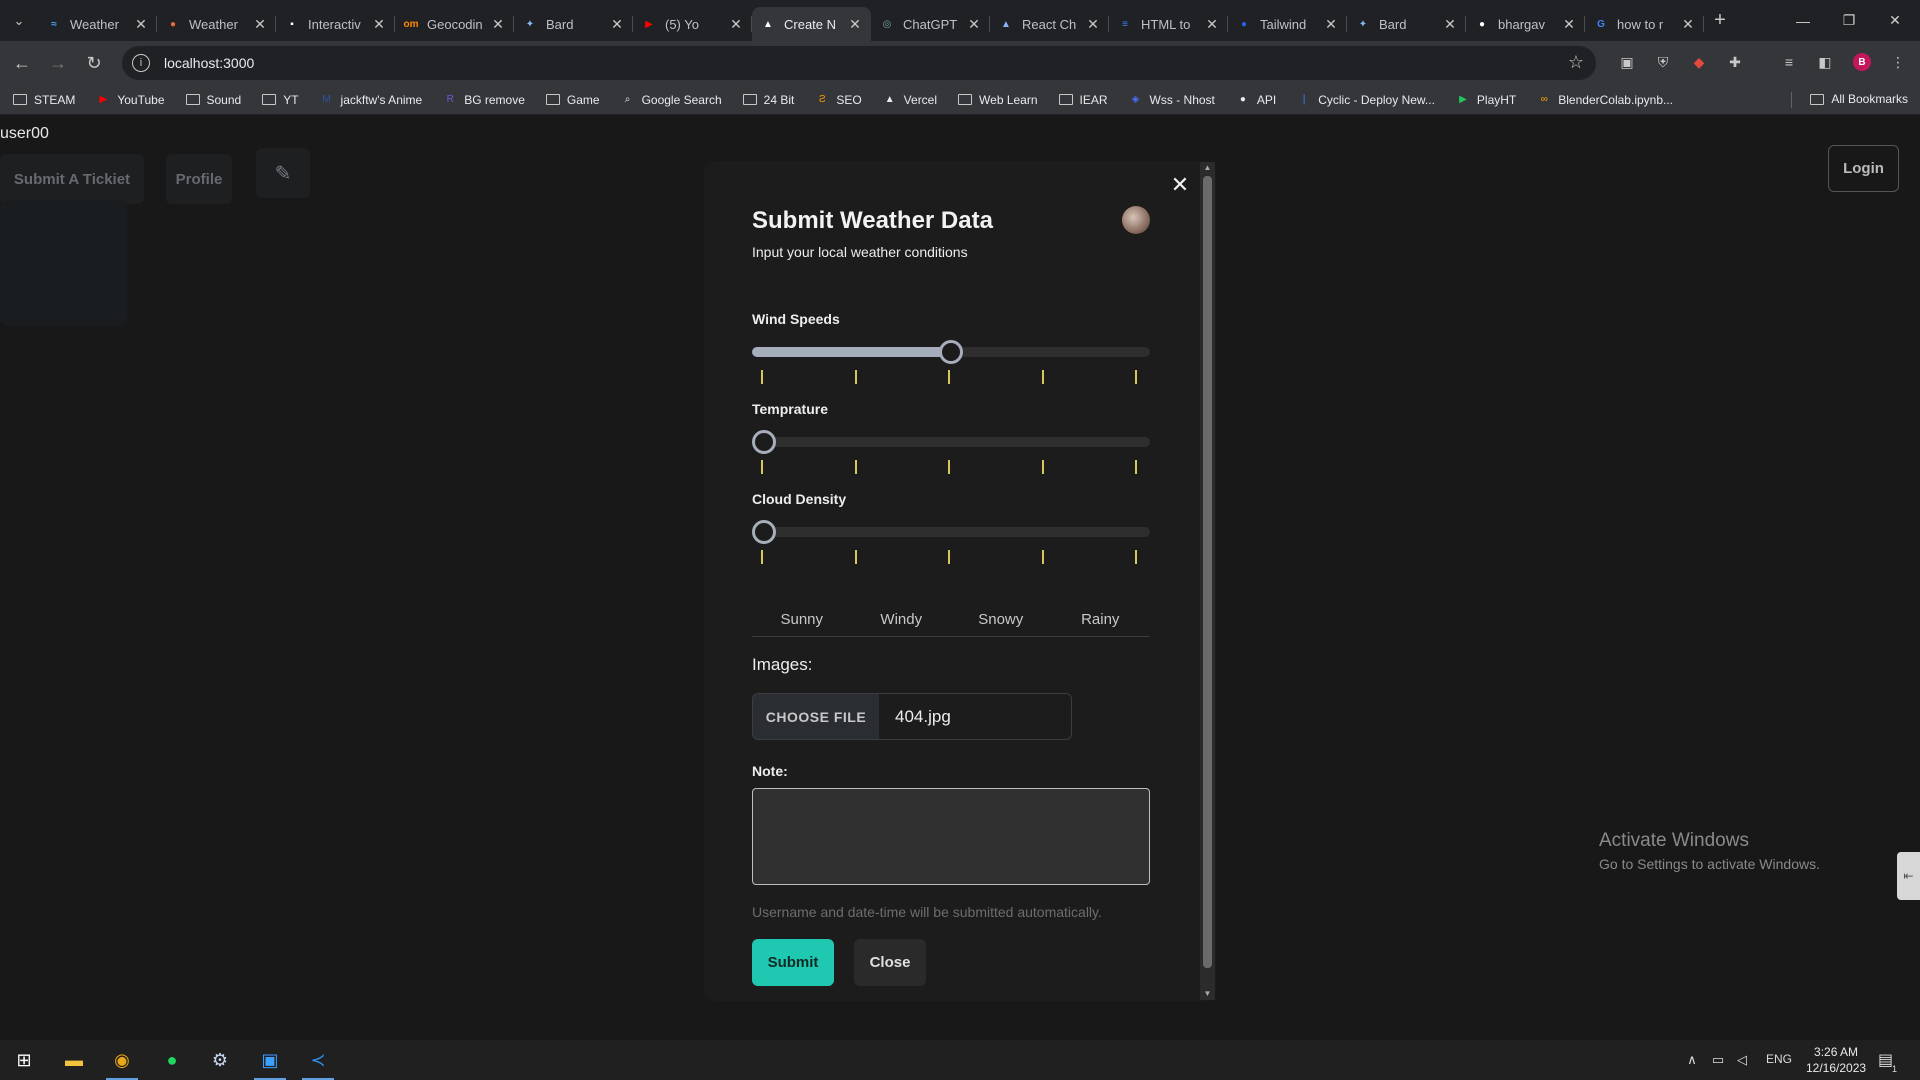  I want to click on profile-link: Profile, so click(199, 179).